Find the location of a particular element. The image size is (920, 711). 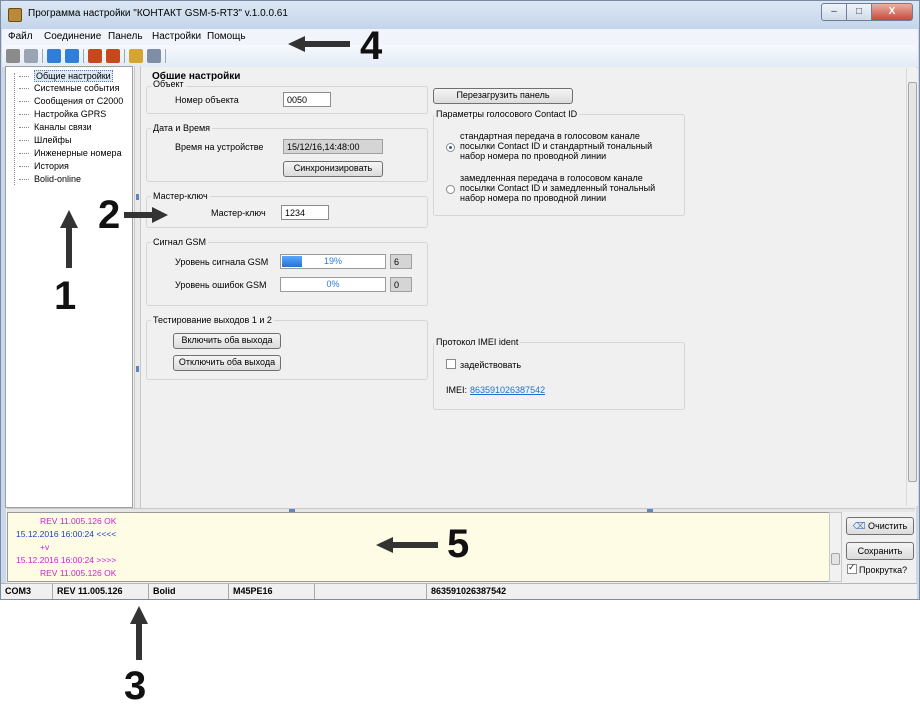

gsm-signal-label: Уровень сигнала GSM is located at coordinates (222, 262).